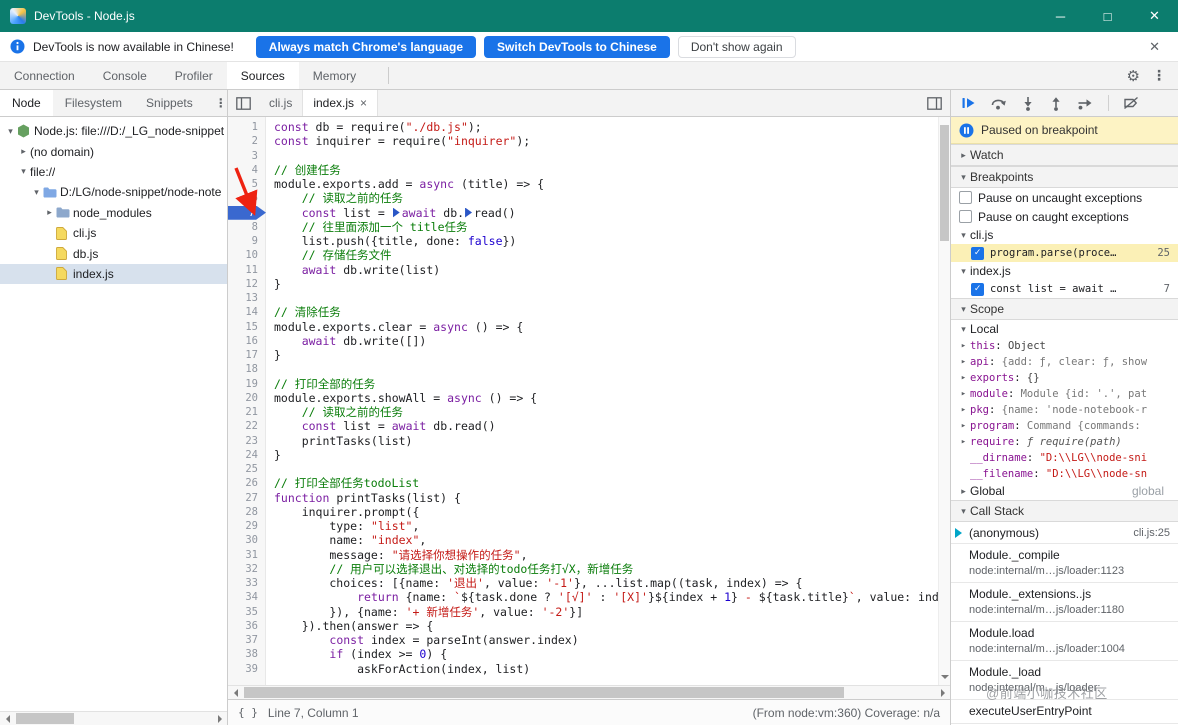 Image resolution: width=1178 pixels, height=725 pixels. What do you see at coordinates (247, 512) in the screenshot?
I see `line-number: 28` at bounding box center [247, 512].